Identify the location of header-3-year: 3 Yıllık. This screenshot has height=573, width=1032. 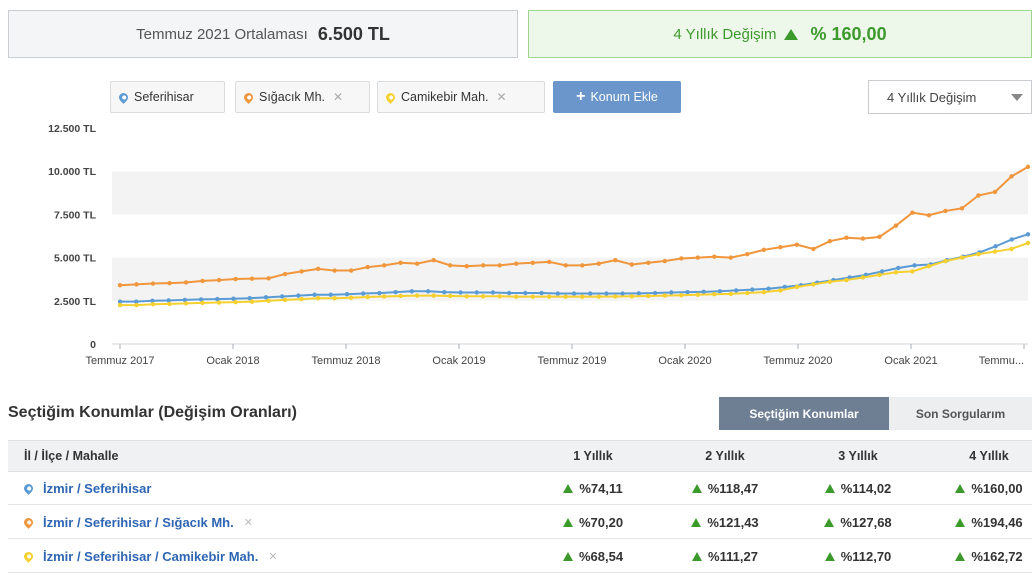
(858, 456).